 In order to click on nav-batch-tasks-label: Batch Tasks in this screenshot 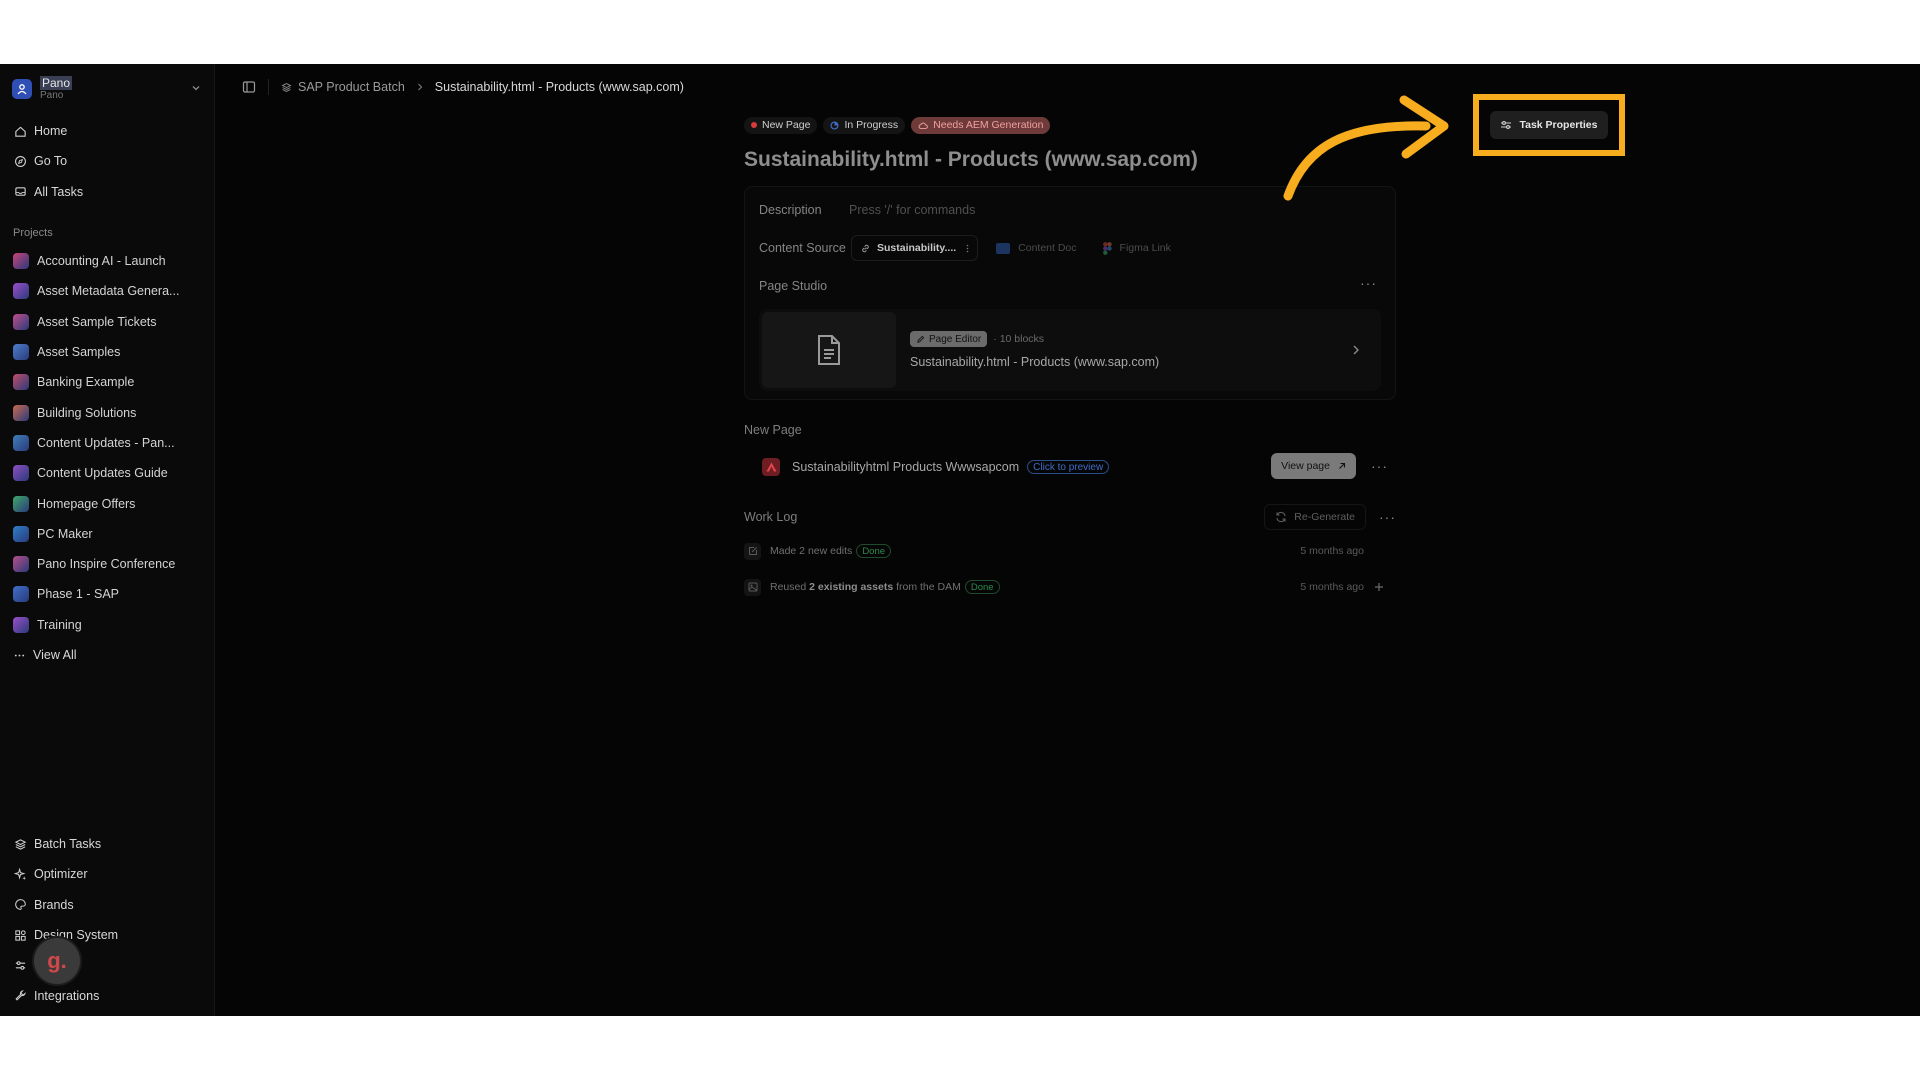, I will do `click(68, 844)`.